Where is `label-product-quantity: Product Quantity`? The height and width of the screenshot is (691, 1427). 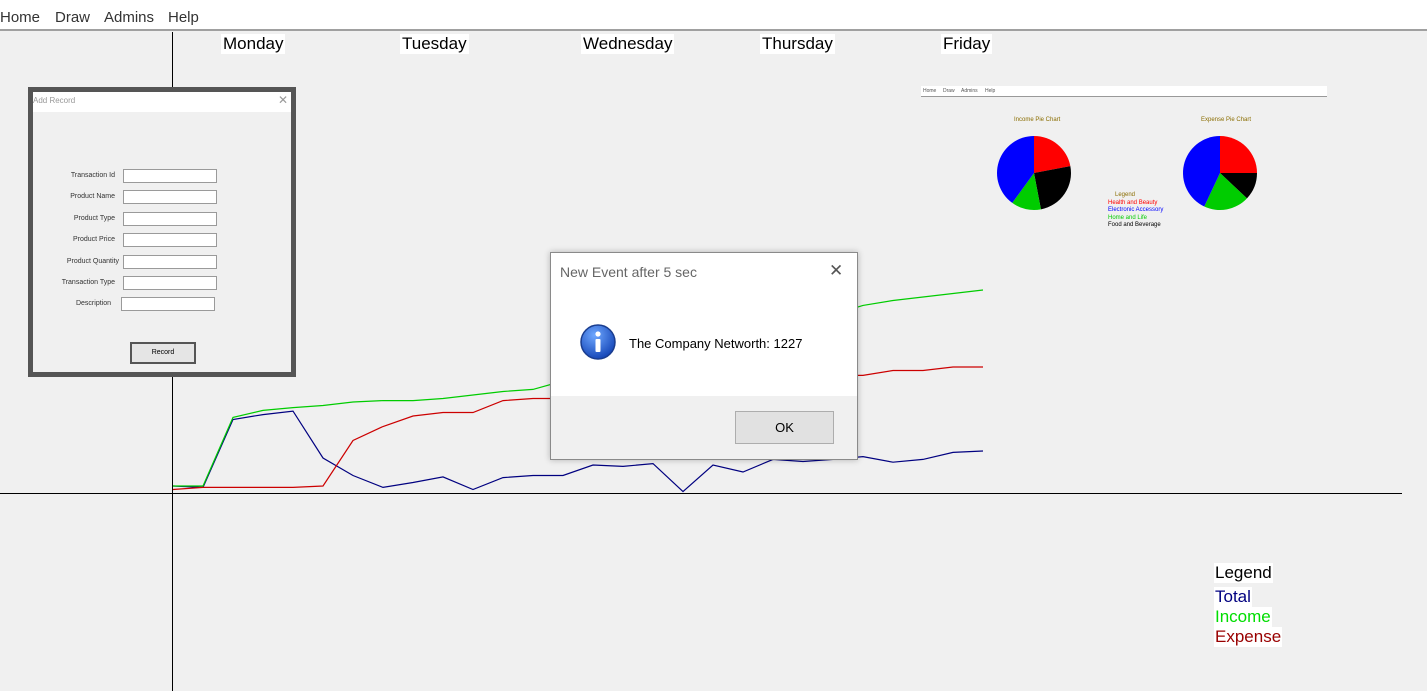
label-product-quantity: Product Quantity is located at coordinates (92, 261).